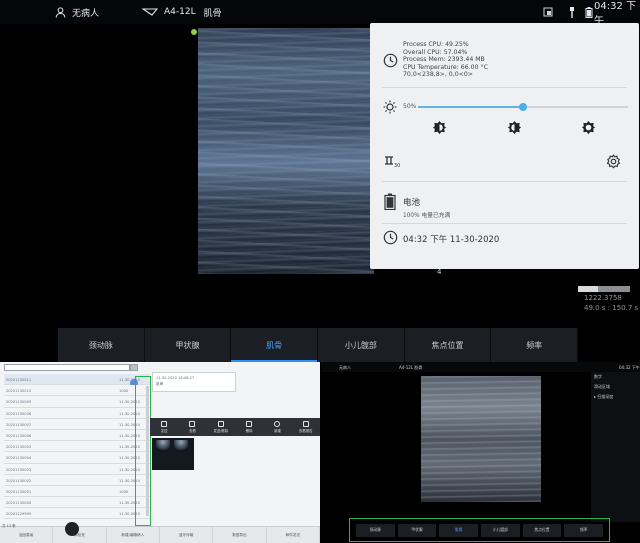  What do you see at coordinates (77, 480) in the screenshot?
I see `list-item: 20201130002 11-30-2020` at bounding box center [77, 480].